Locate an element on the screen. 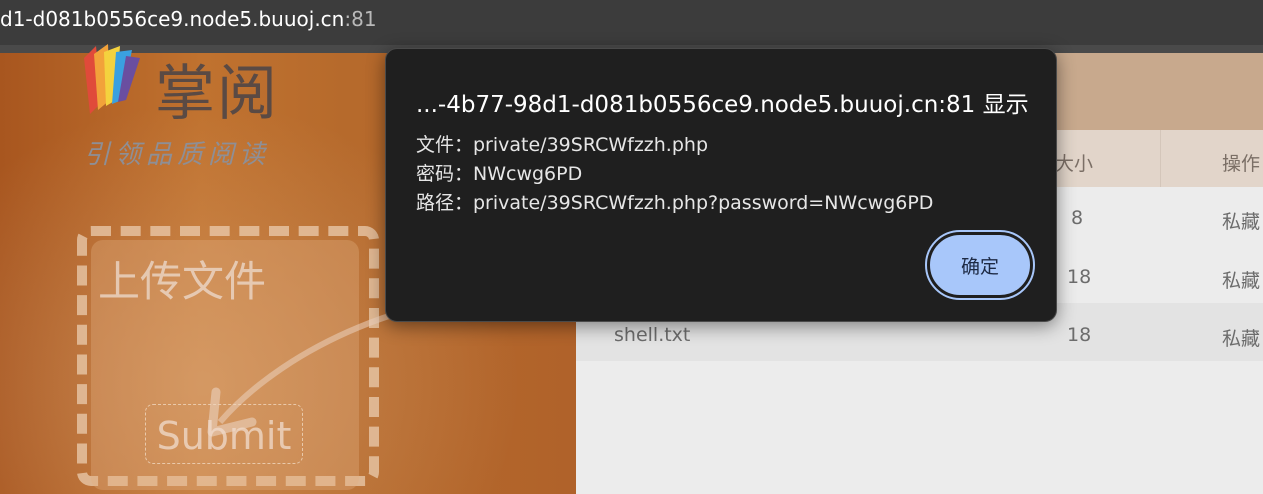  column-size: 大小 is located at coordinates (1074, 164).